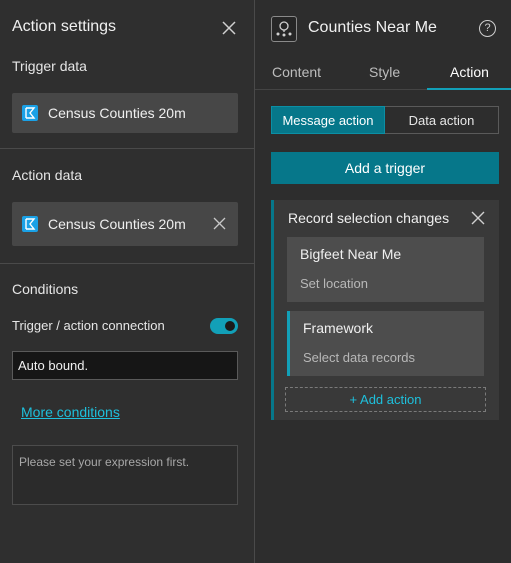 The image size is (511, 563). What do you see at coordinates (359, 357) in the screenshot?
I see `action-card-sub: Select data records` at bounding box center [359, 357].